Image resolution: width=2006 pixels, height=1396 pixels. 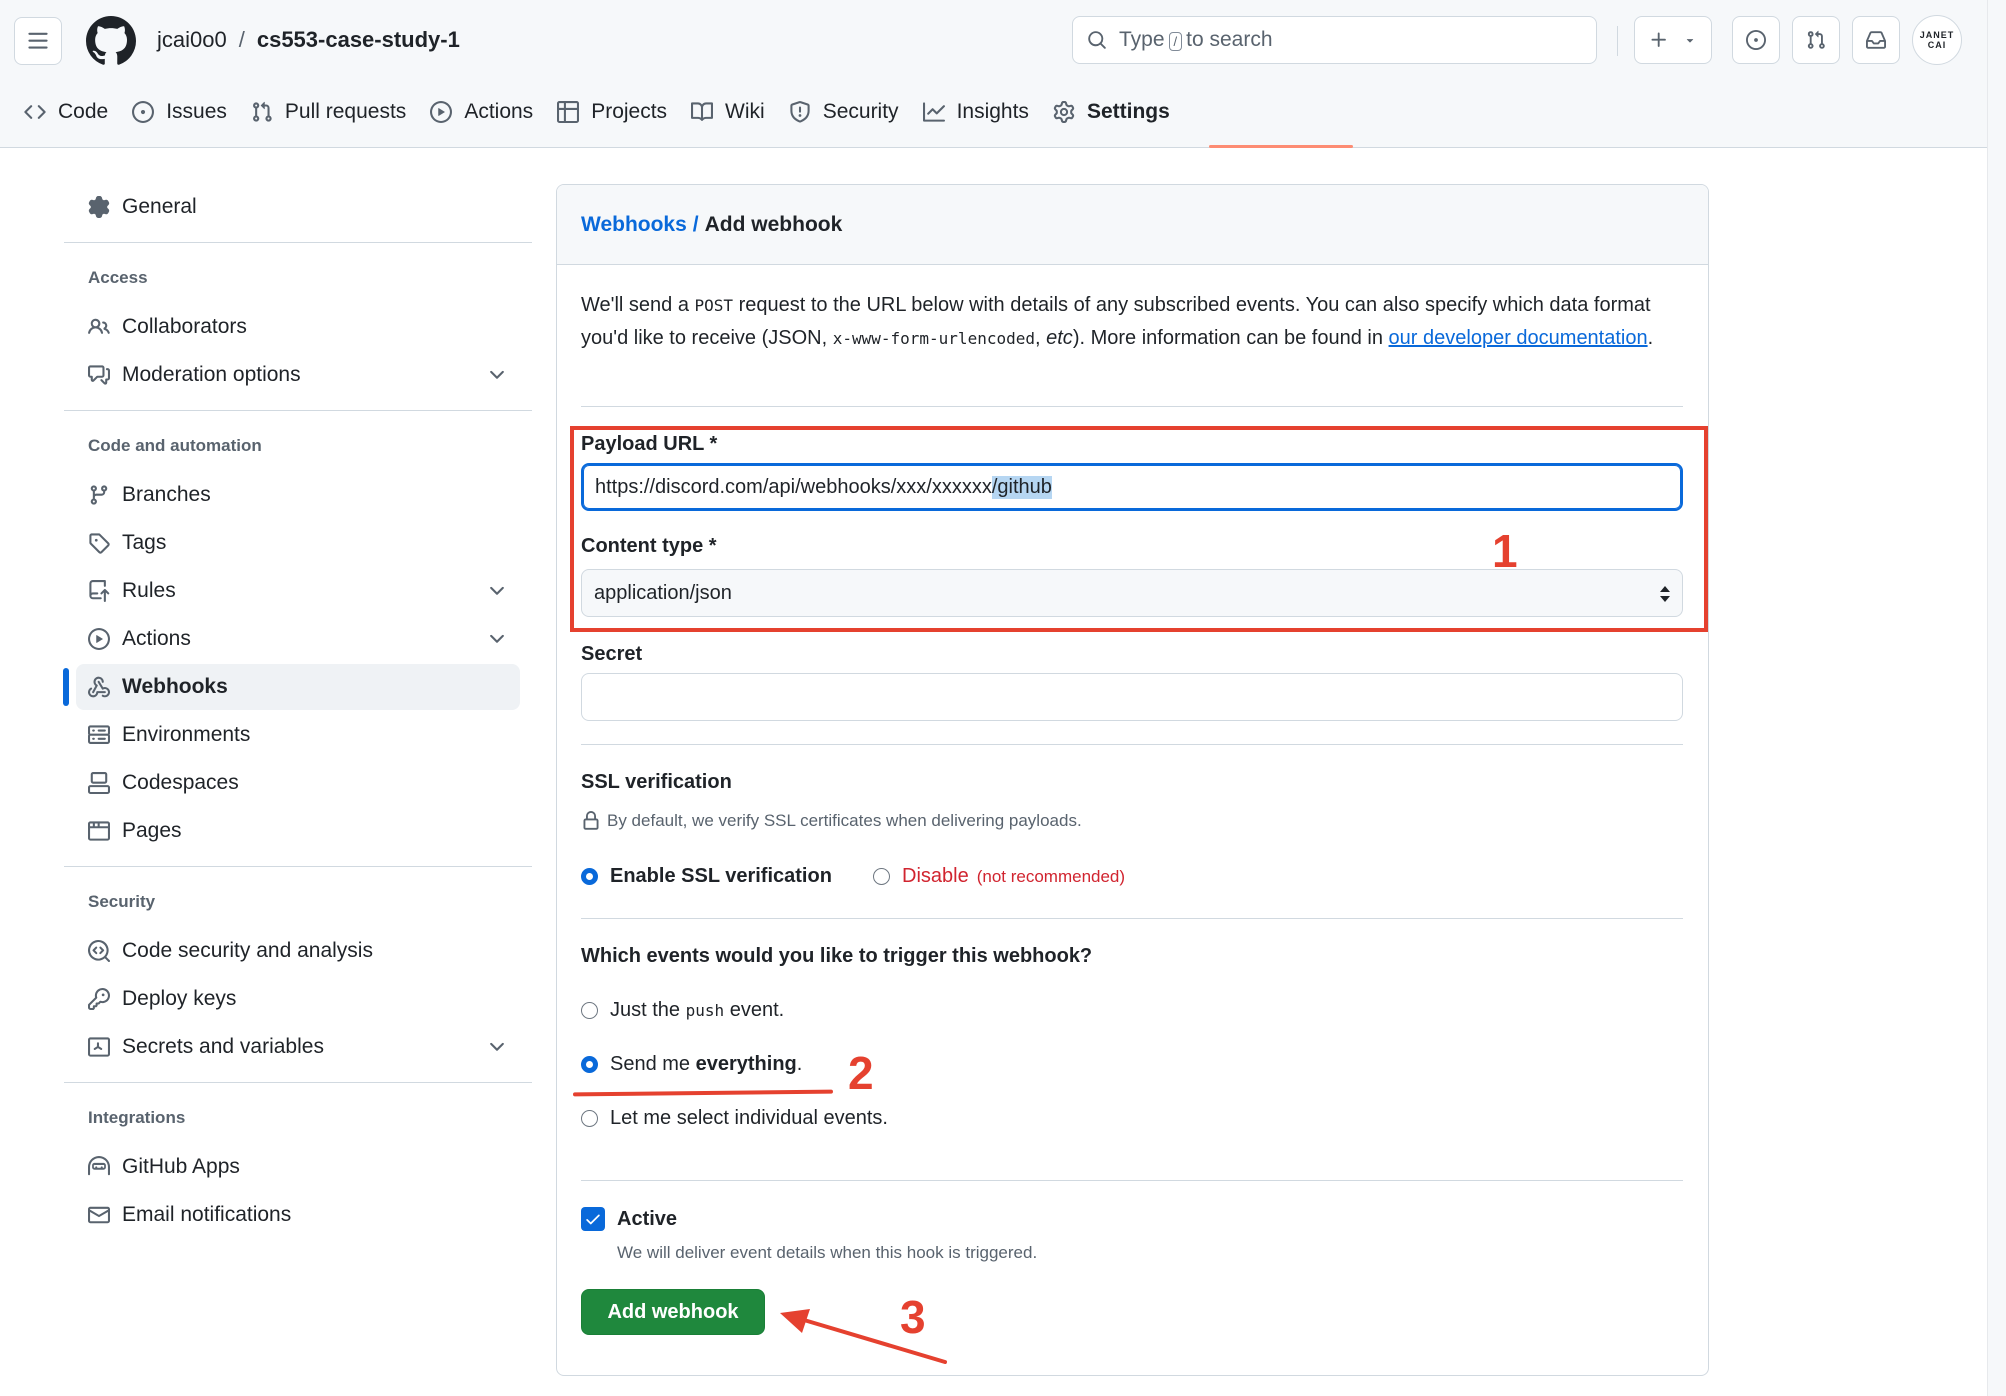 I want to click on breadcrumb-webhooks-link: Webhooks, so click(x=634, y=225).